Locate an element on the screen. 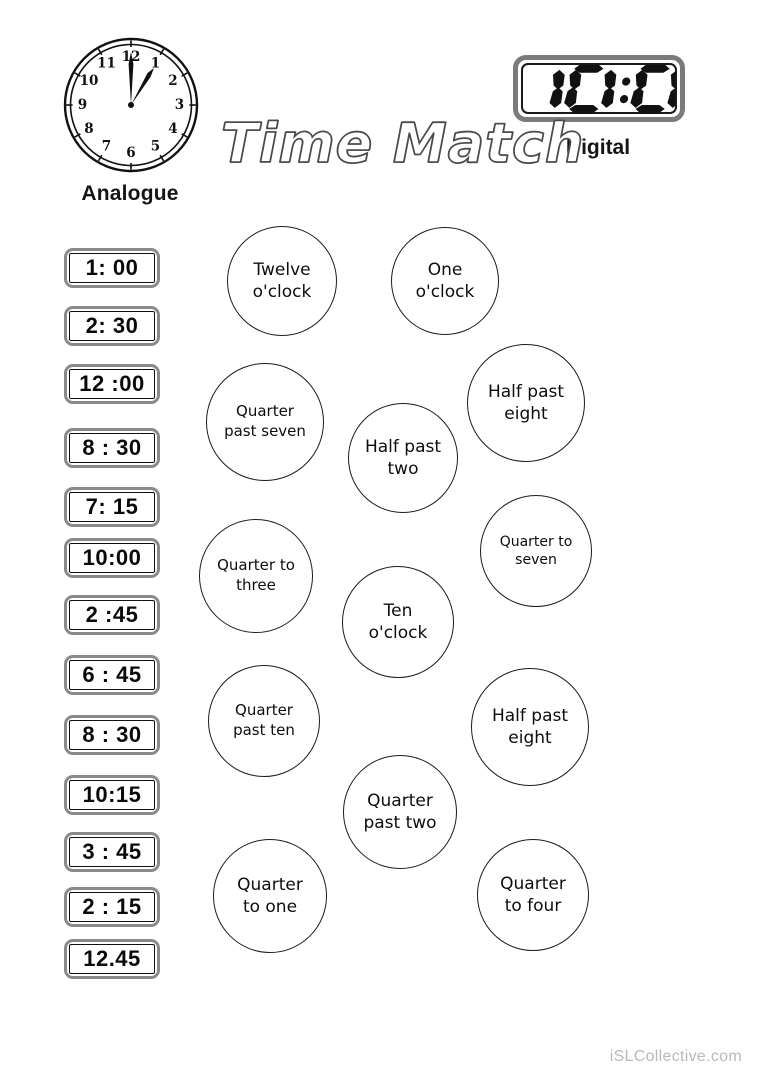 This screenshot has width=766, height=1084. word-circle: One o'clock is located at coordinates (445, 281).